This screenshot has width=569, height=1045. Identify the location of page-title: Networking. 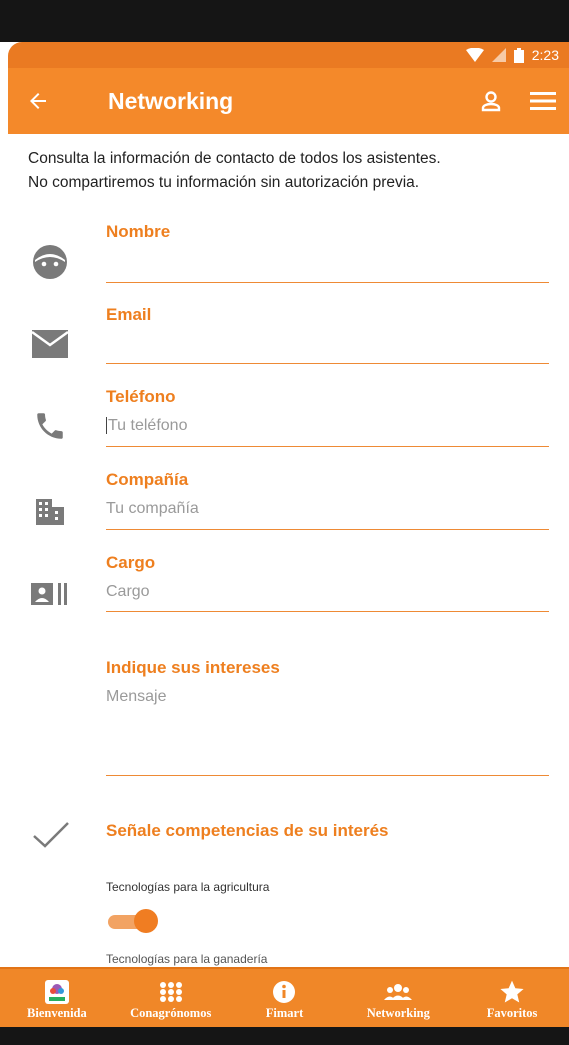
(171, 100).